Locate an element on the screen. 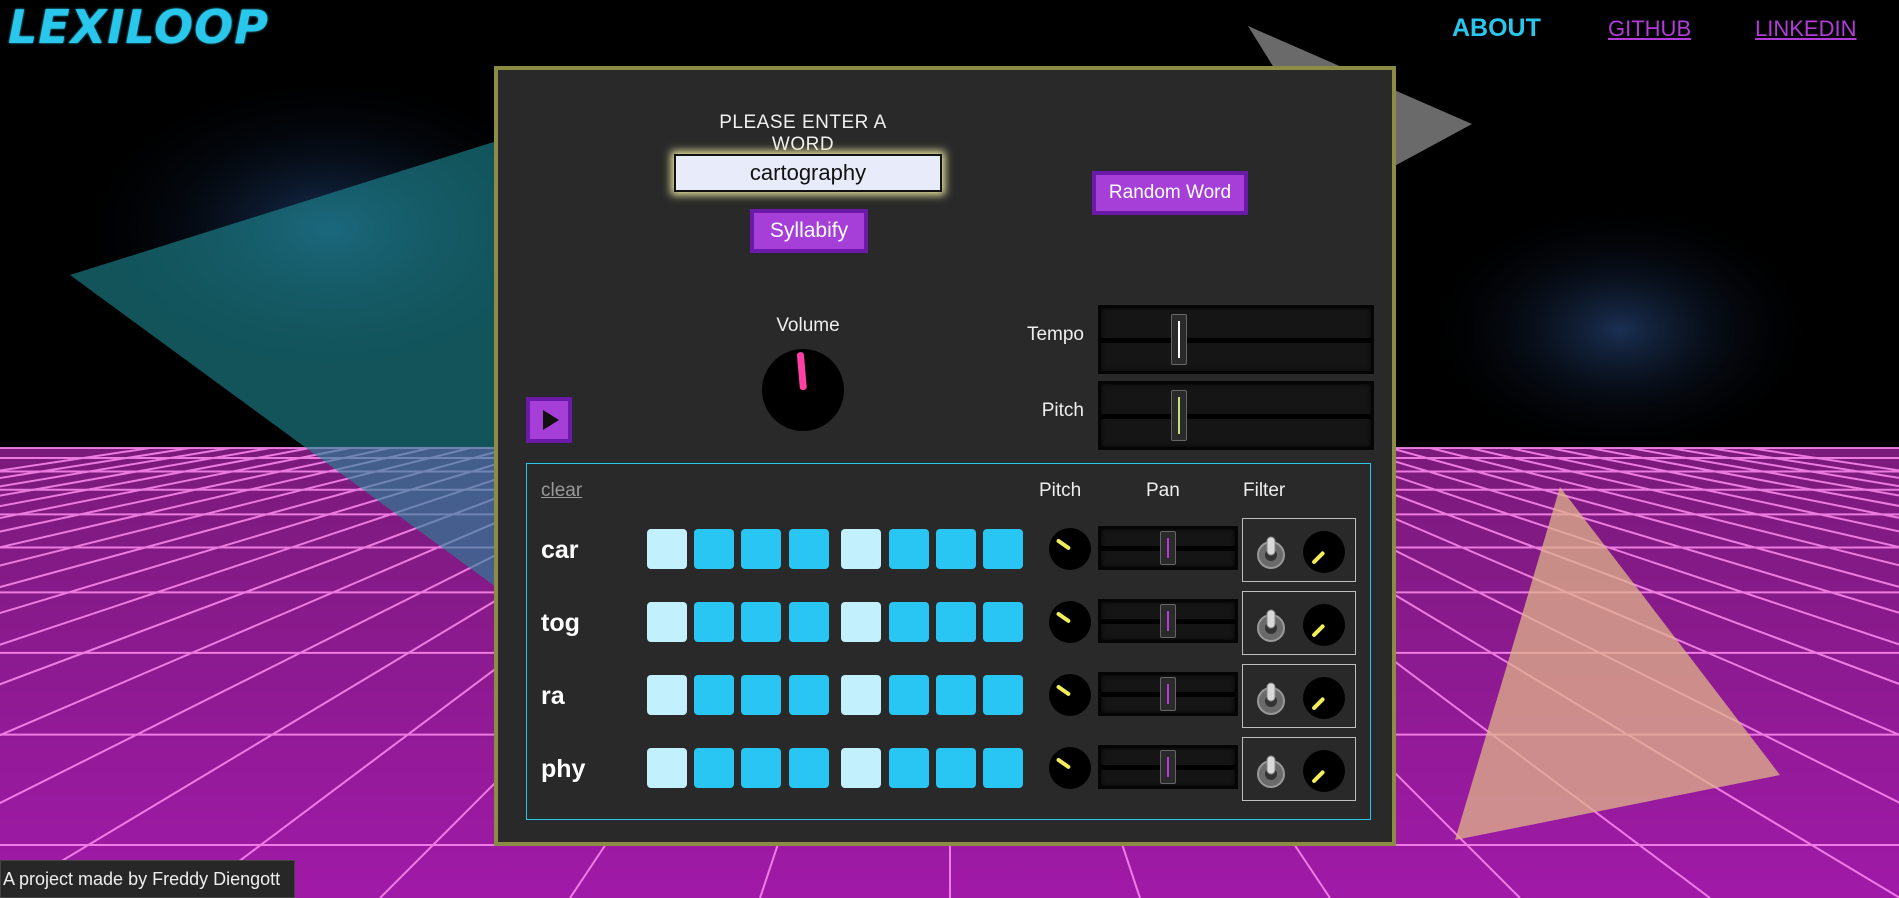 This screenshot has width=1899, height=898. sequencer-row-phy: phy is located at coordinates (949, 772).